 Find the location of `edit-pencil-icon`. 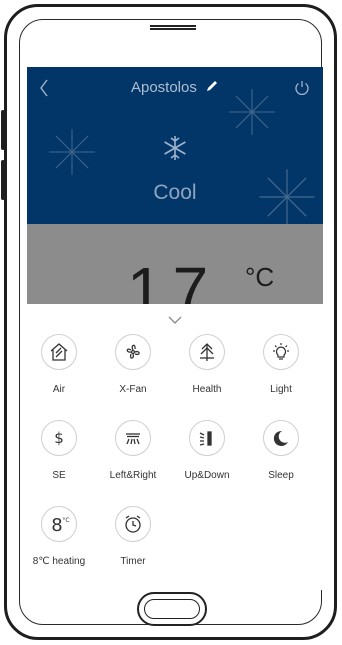

edit-pencil-icon is located at coordinates (212, 88).